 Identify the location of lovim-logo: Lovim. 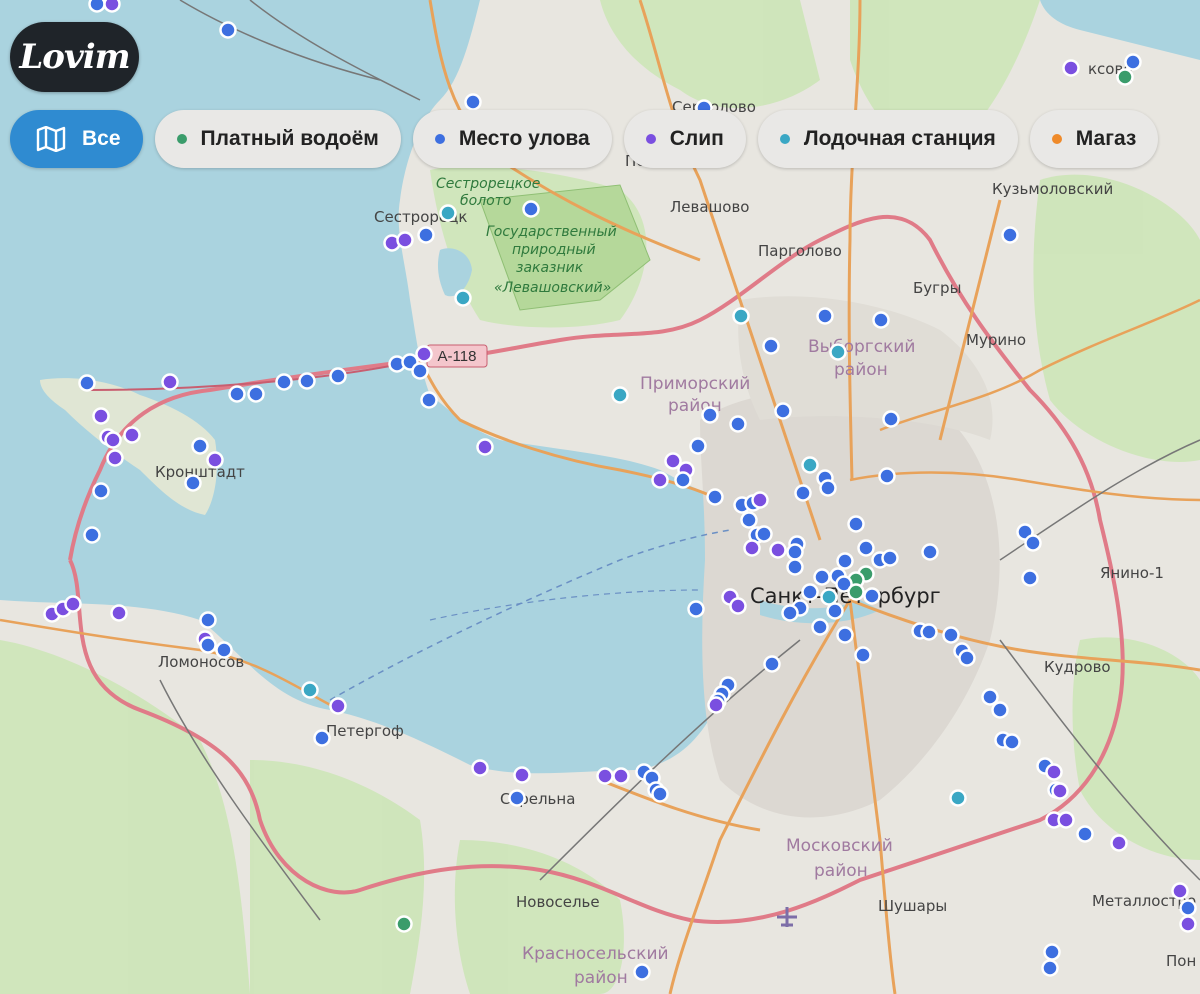
(74, 57).